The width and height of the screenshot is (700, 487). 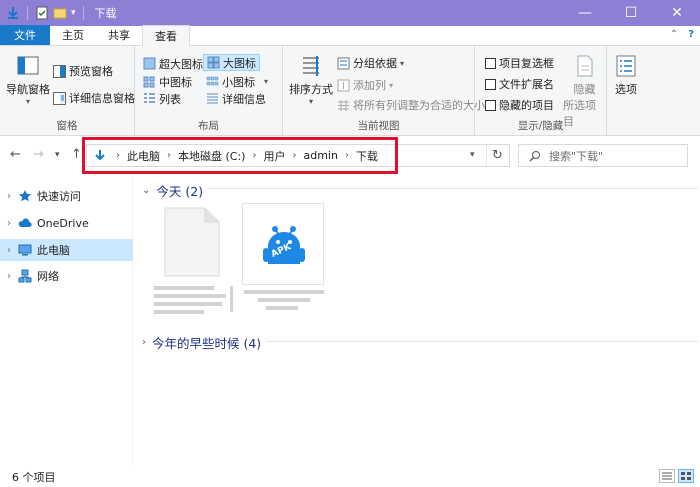 I want to click on nav-item-this-pc: › 此电脑, so click(x=66, y=250).